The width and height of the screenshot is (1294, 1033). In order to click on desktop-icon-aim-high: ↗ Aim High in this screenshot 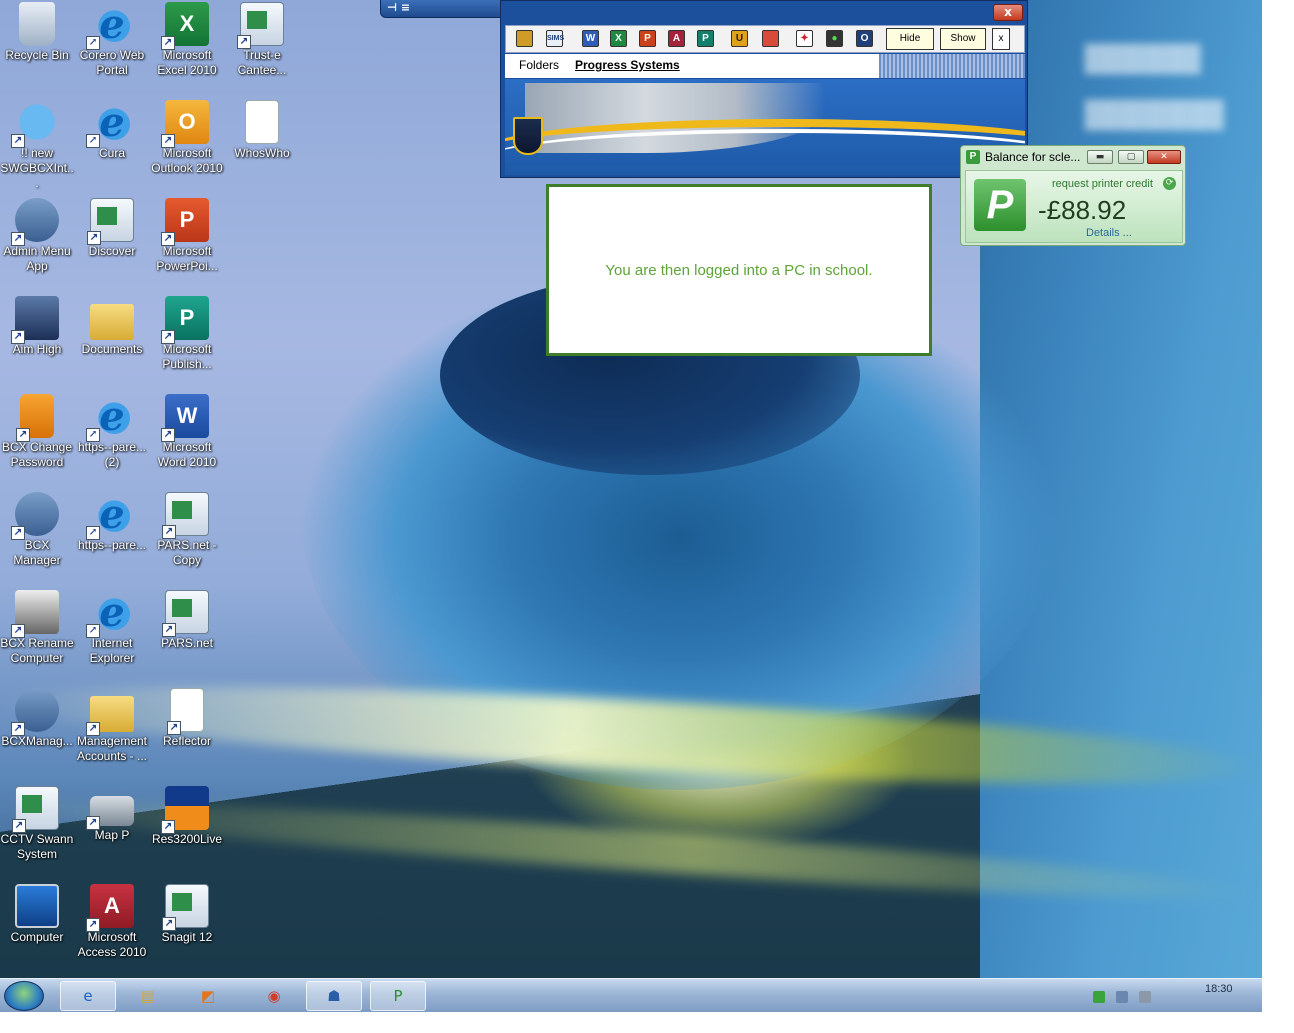, I will do `click(37, 326)`.